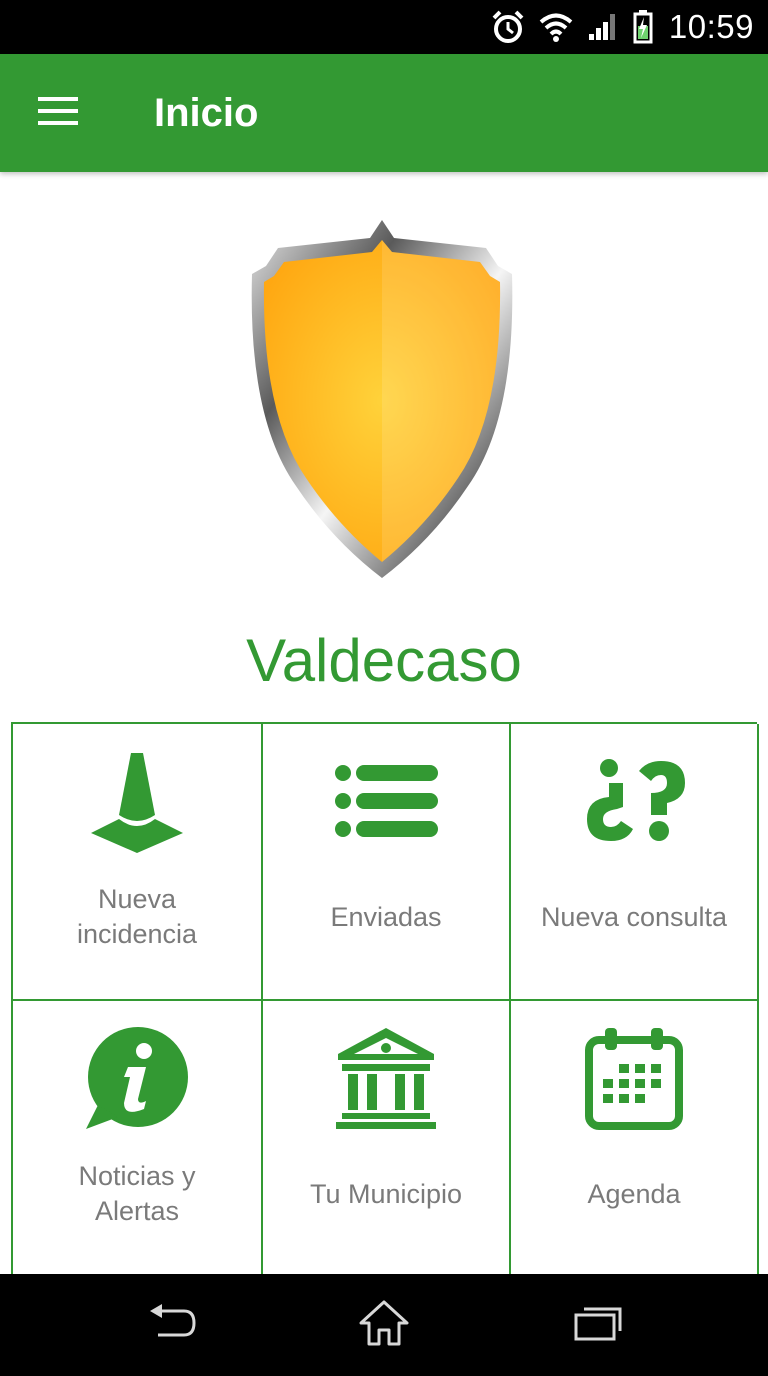  What do you see at coordinates (384, 660) in the screenshot?
I see `town-name: Valdecaso` at bounding box center [384, 660].